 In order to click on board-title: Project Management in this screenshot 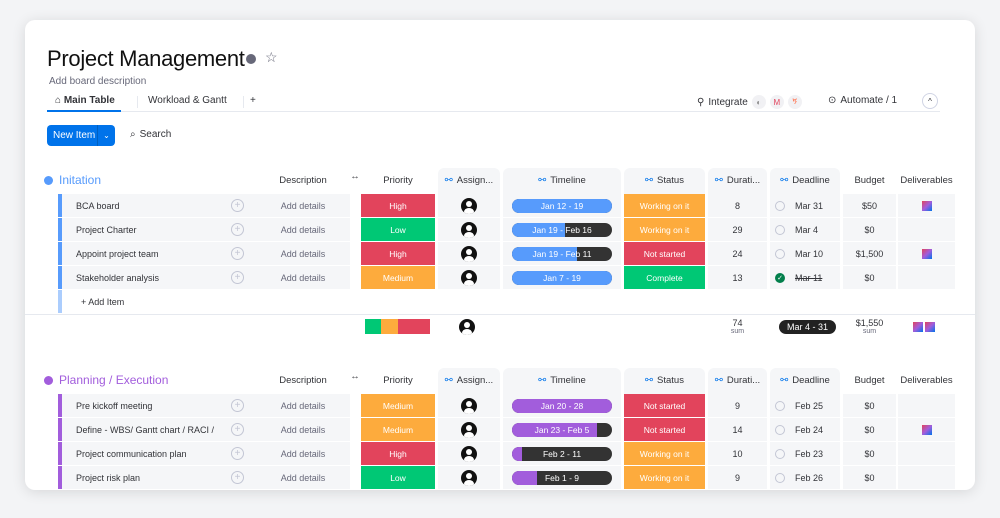, I will do `click(146, 59)`.